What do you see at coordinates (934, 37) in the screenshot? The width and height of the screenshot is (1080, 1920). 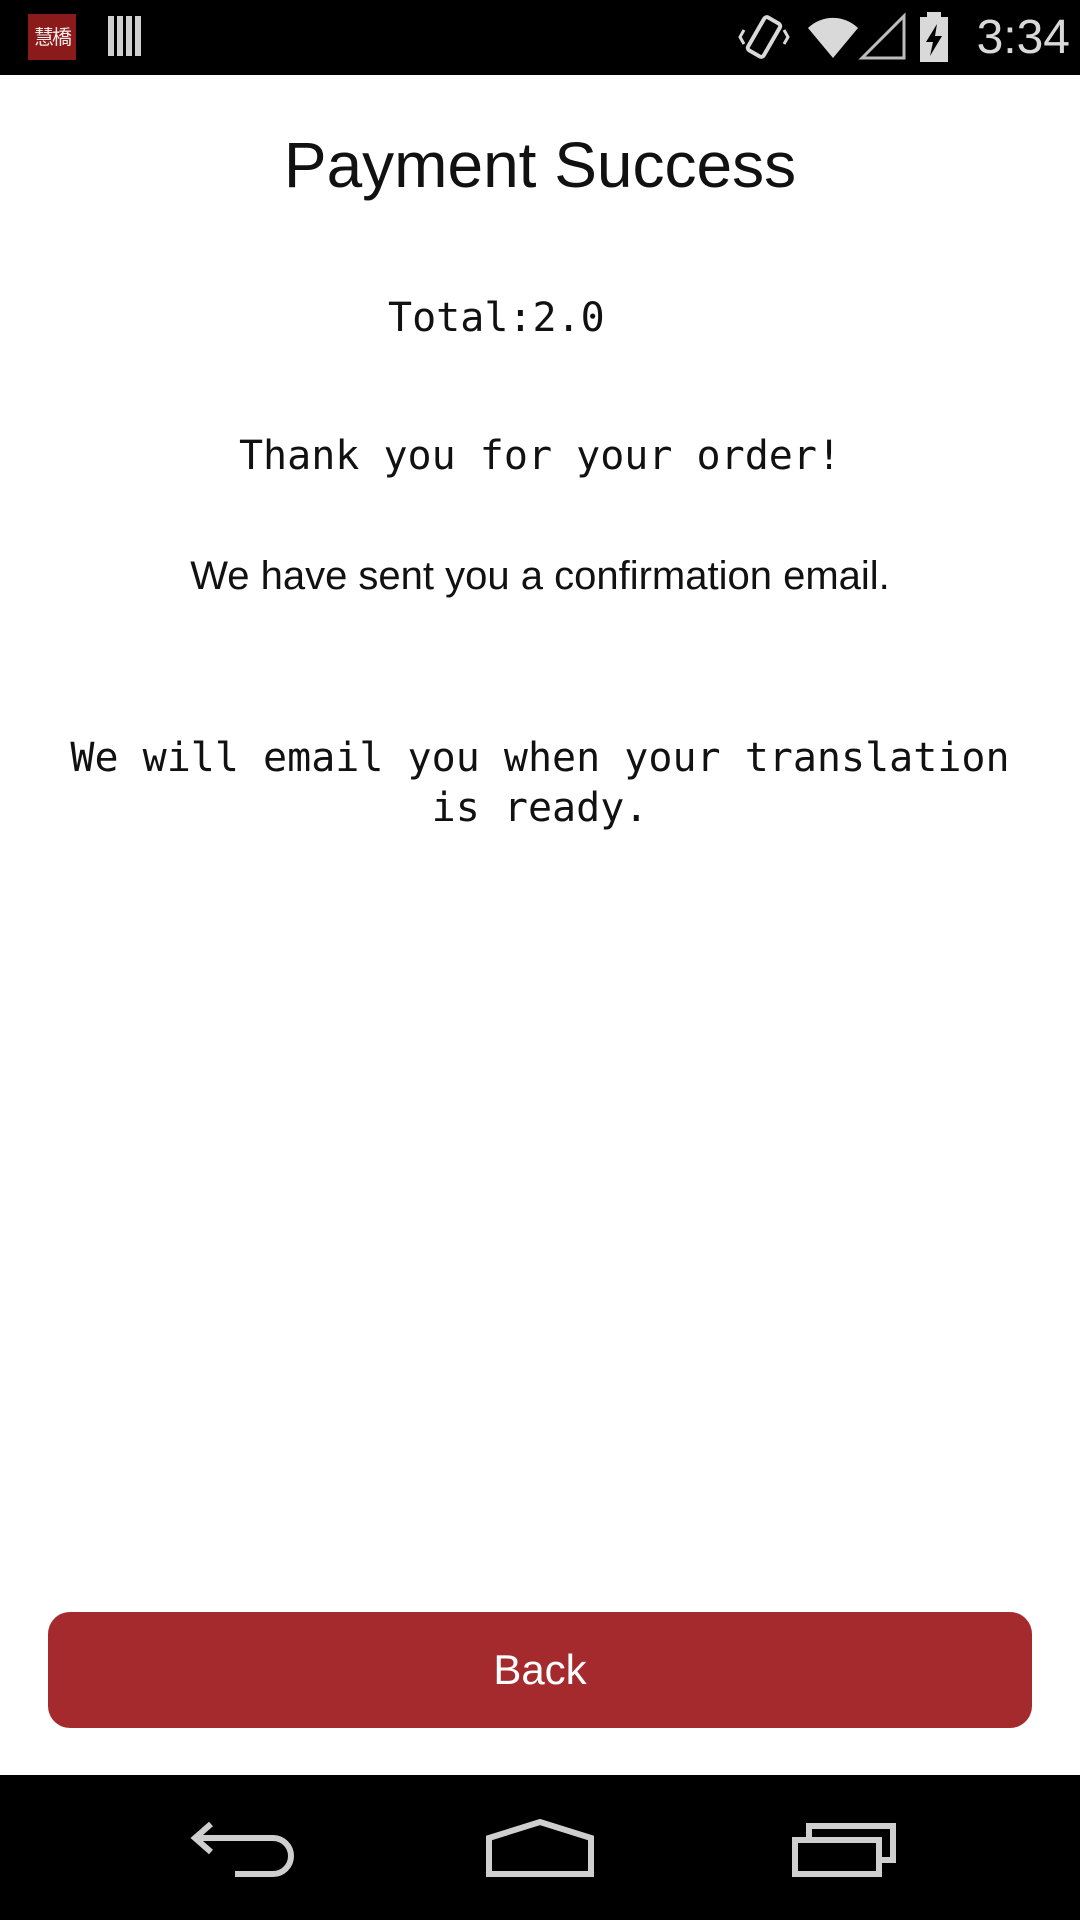 I see `battery-charging-icon` at bounding box center [934, 37].